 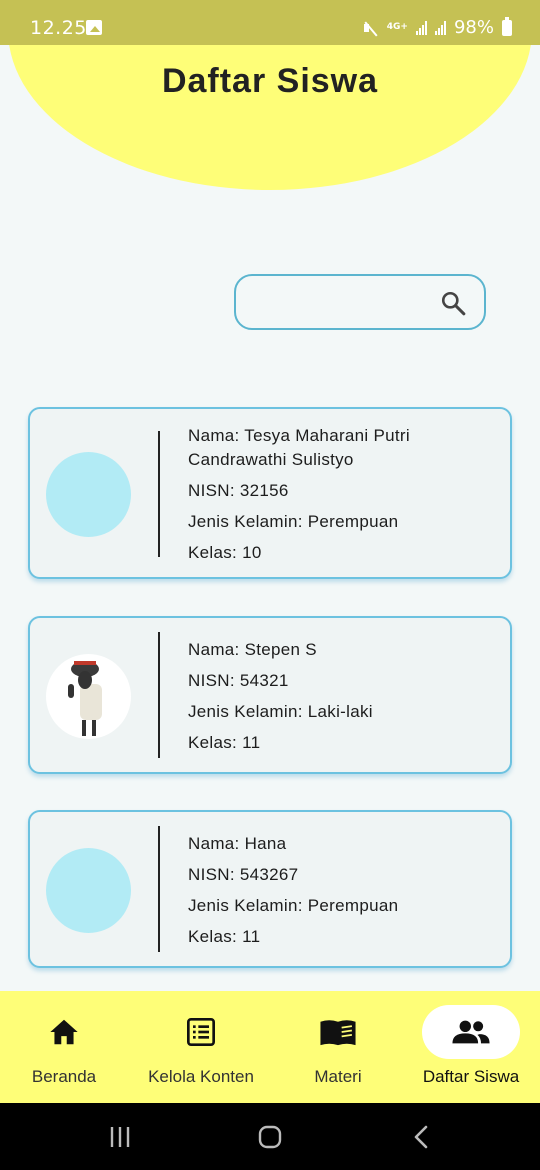 What do you see at coordinates (338, 1076) in the screenshot?
I see `nav-label-materi: Materi` at bounding box center [338, 1076].